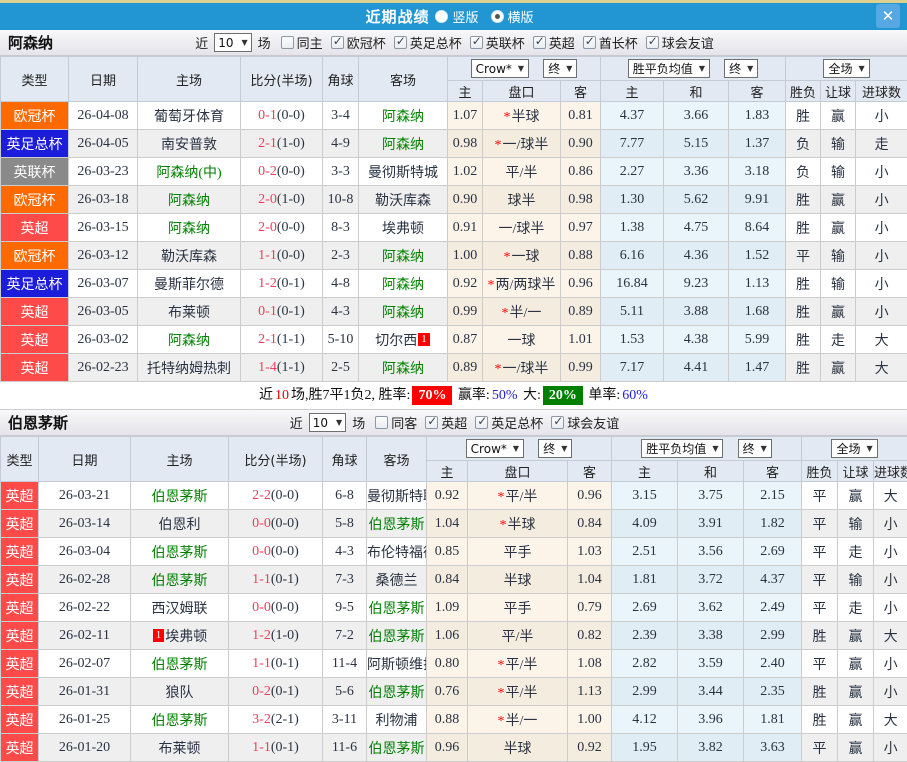 This screenshot has width=907, height=762. Describe the element at coordinates (403, 172) in the screenshot. I see `away-team: 曼彻斯特城` at that location.